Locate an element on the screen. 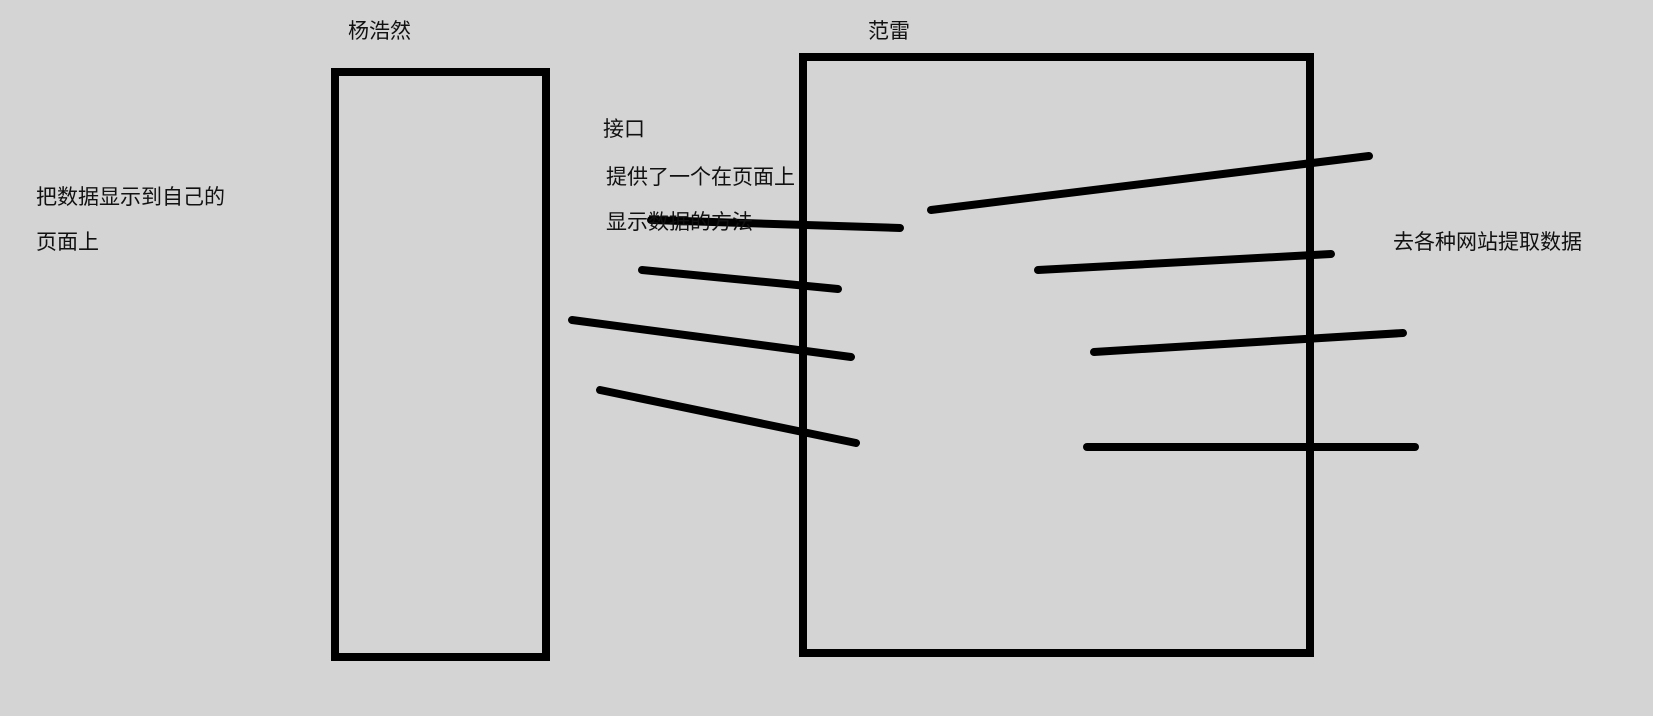 The width and height of the screenshot is (1653, 716). interface-description-line-1: 提供了一个在页面上 is located at coordinates (700, 177).